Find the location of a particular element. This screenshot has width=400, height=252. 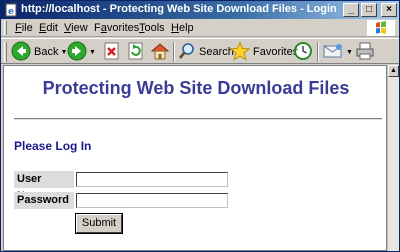

forward-button: ▼ is located at coordinates (81, 52).